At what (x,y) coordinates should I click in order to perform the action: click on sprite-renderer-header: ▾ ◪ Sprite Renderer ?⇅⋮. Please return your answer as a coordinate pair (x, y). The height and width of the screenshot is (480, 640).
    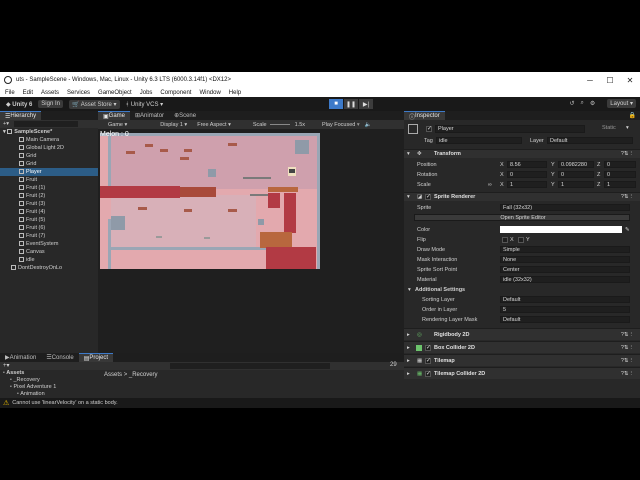
    Looking at the image, I should click on (522, 196).